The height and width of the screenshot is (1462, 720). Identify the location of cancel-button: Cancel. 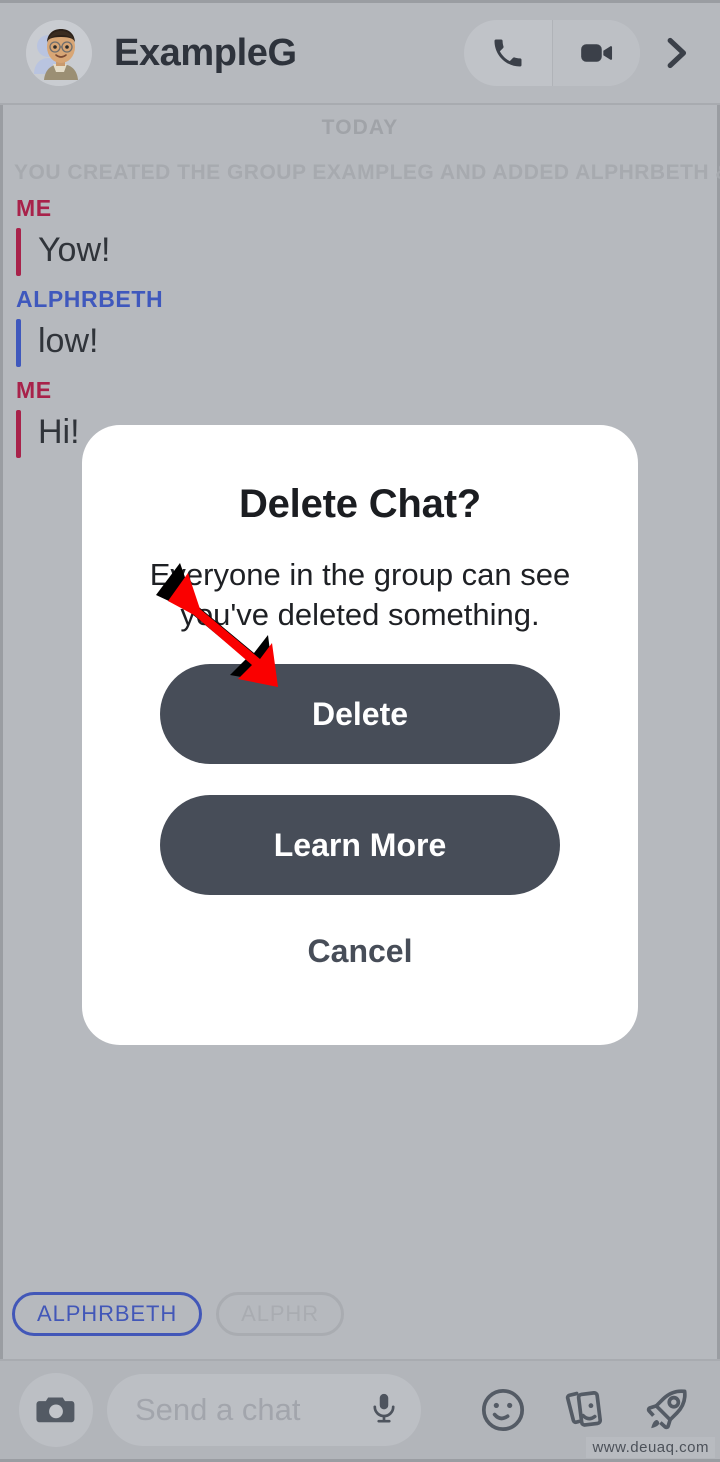
(360, 951).